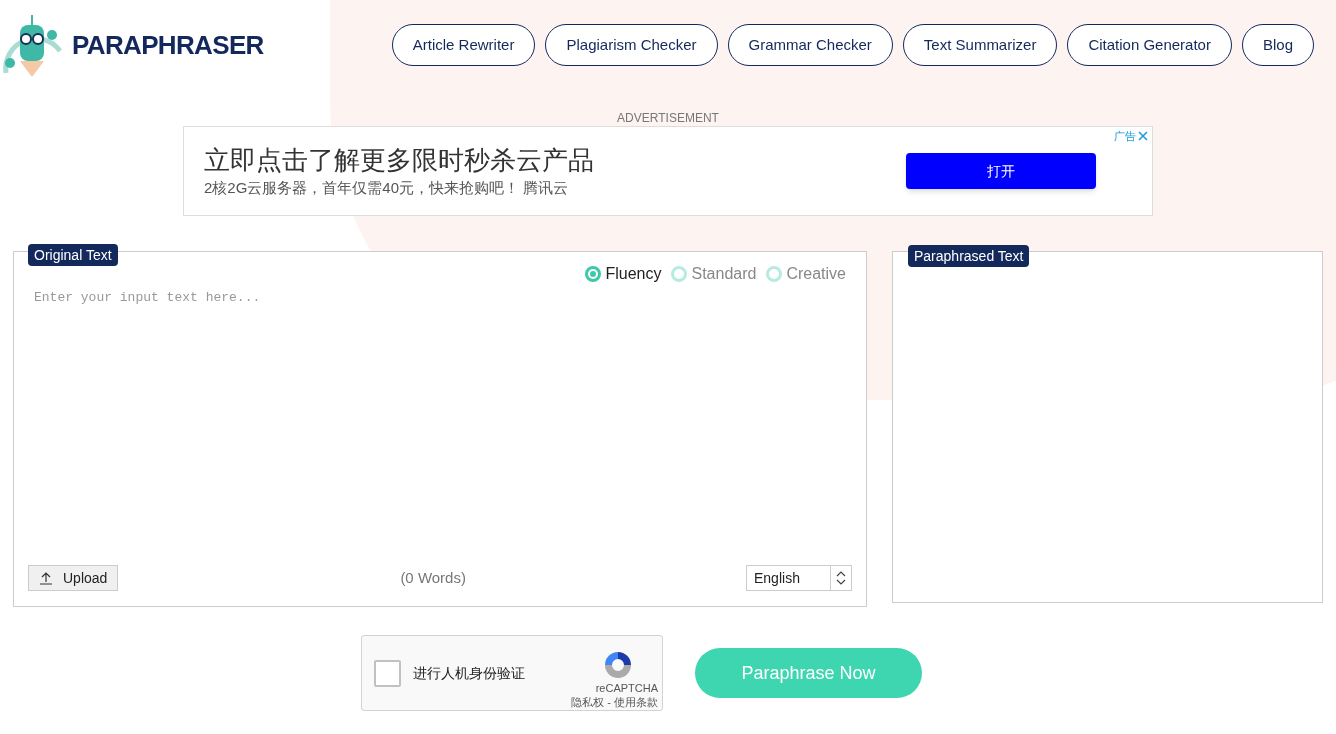  I want to click on mode-radio: Fluency, so click(623, 274).